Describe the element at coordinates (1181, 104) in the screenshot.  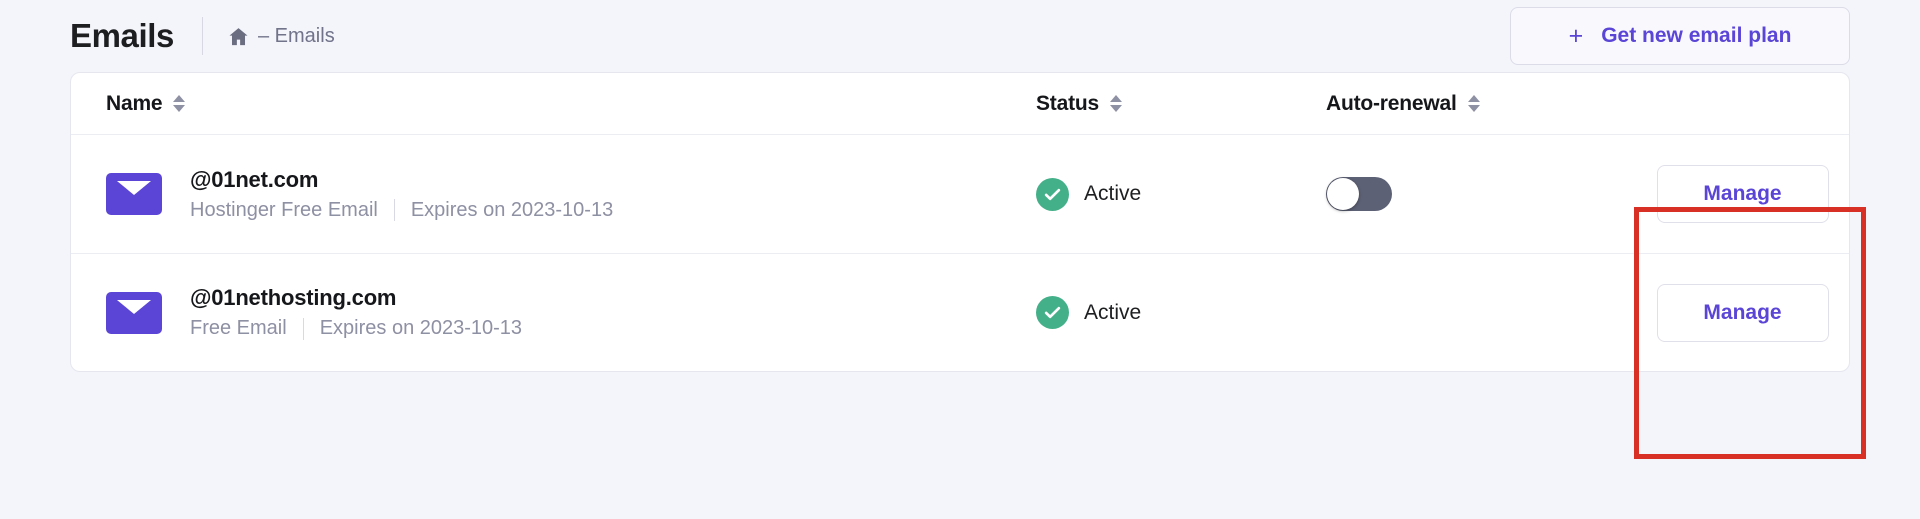
I see `header-cell-status: Status` at that location.